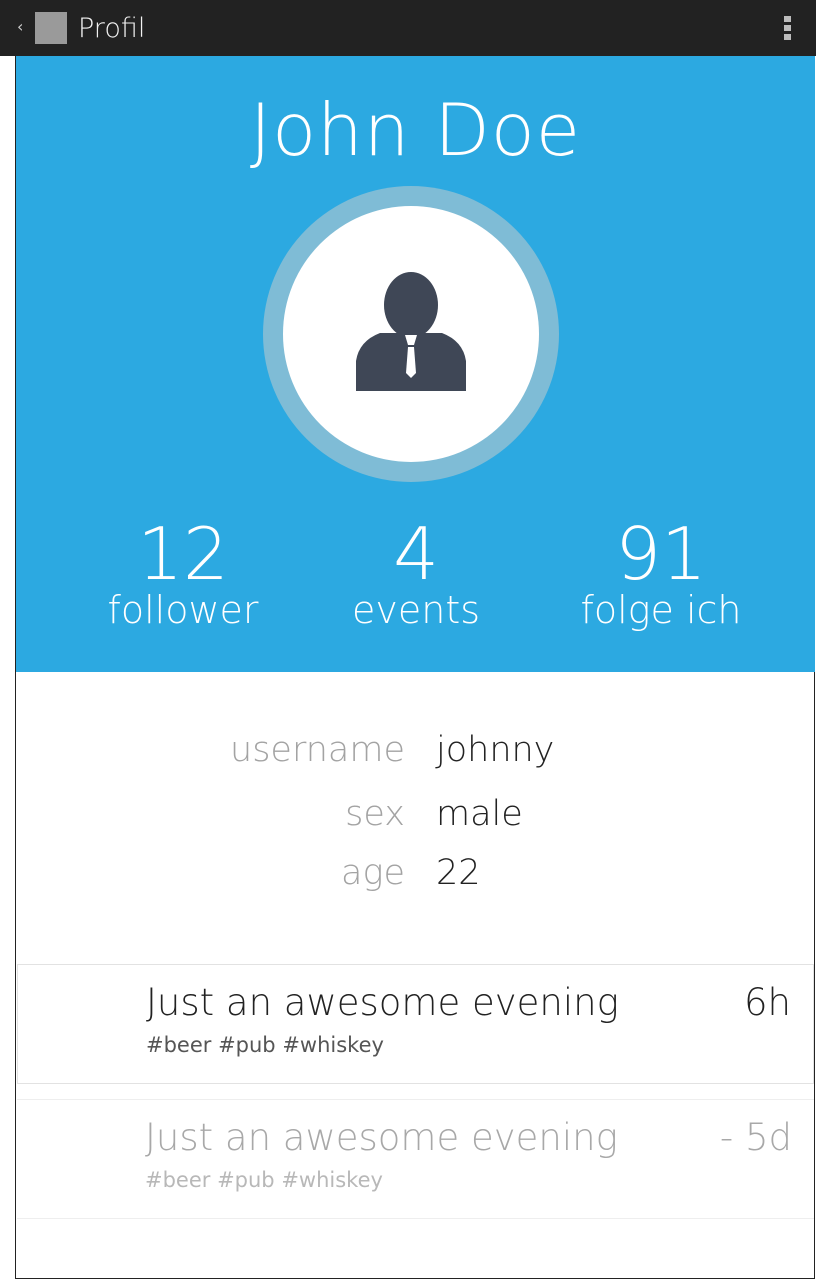  I want to click on chevron-left-icon: ‹, so click(20, 26).